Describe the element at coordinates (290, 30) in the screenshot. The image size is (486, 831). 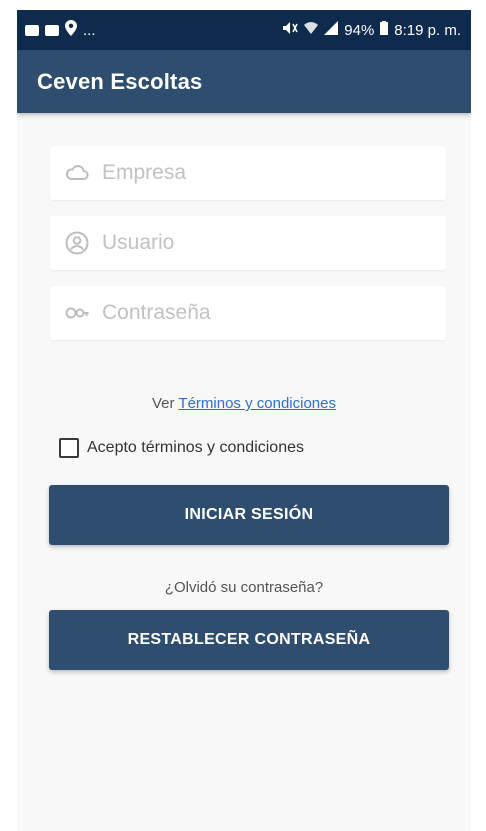
I see `mute-icon` at that location.